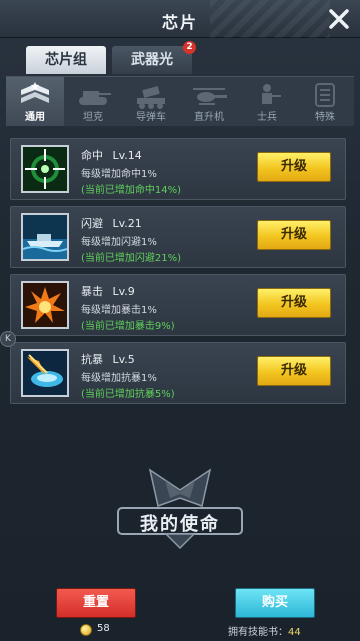  Describe the element at coordinates (151, 117) in the screenshot. I see `category-label: 导弹车` at that location.